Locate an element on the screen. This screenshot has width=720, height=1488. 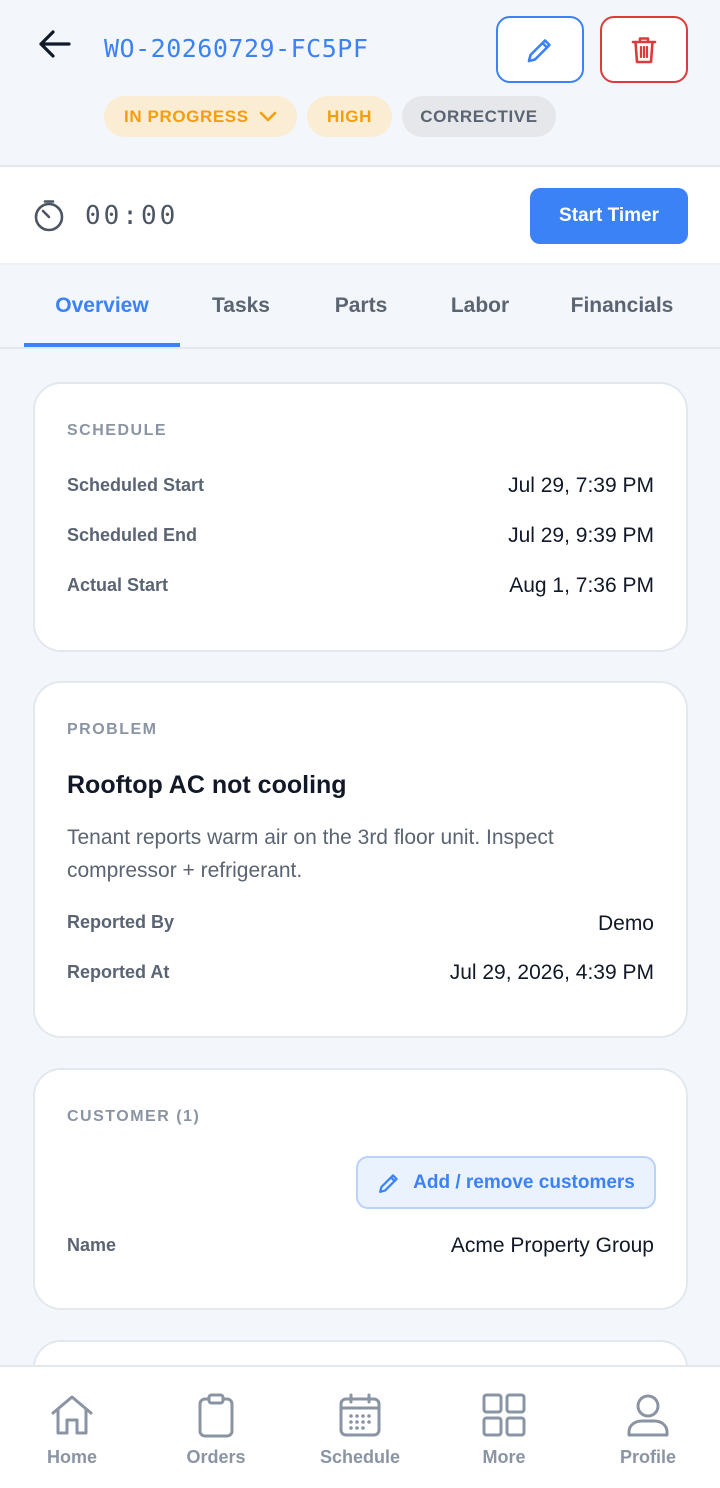
priority-badge: HIGH is located at coordinates (349, 116).